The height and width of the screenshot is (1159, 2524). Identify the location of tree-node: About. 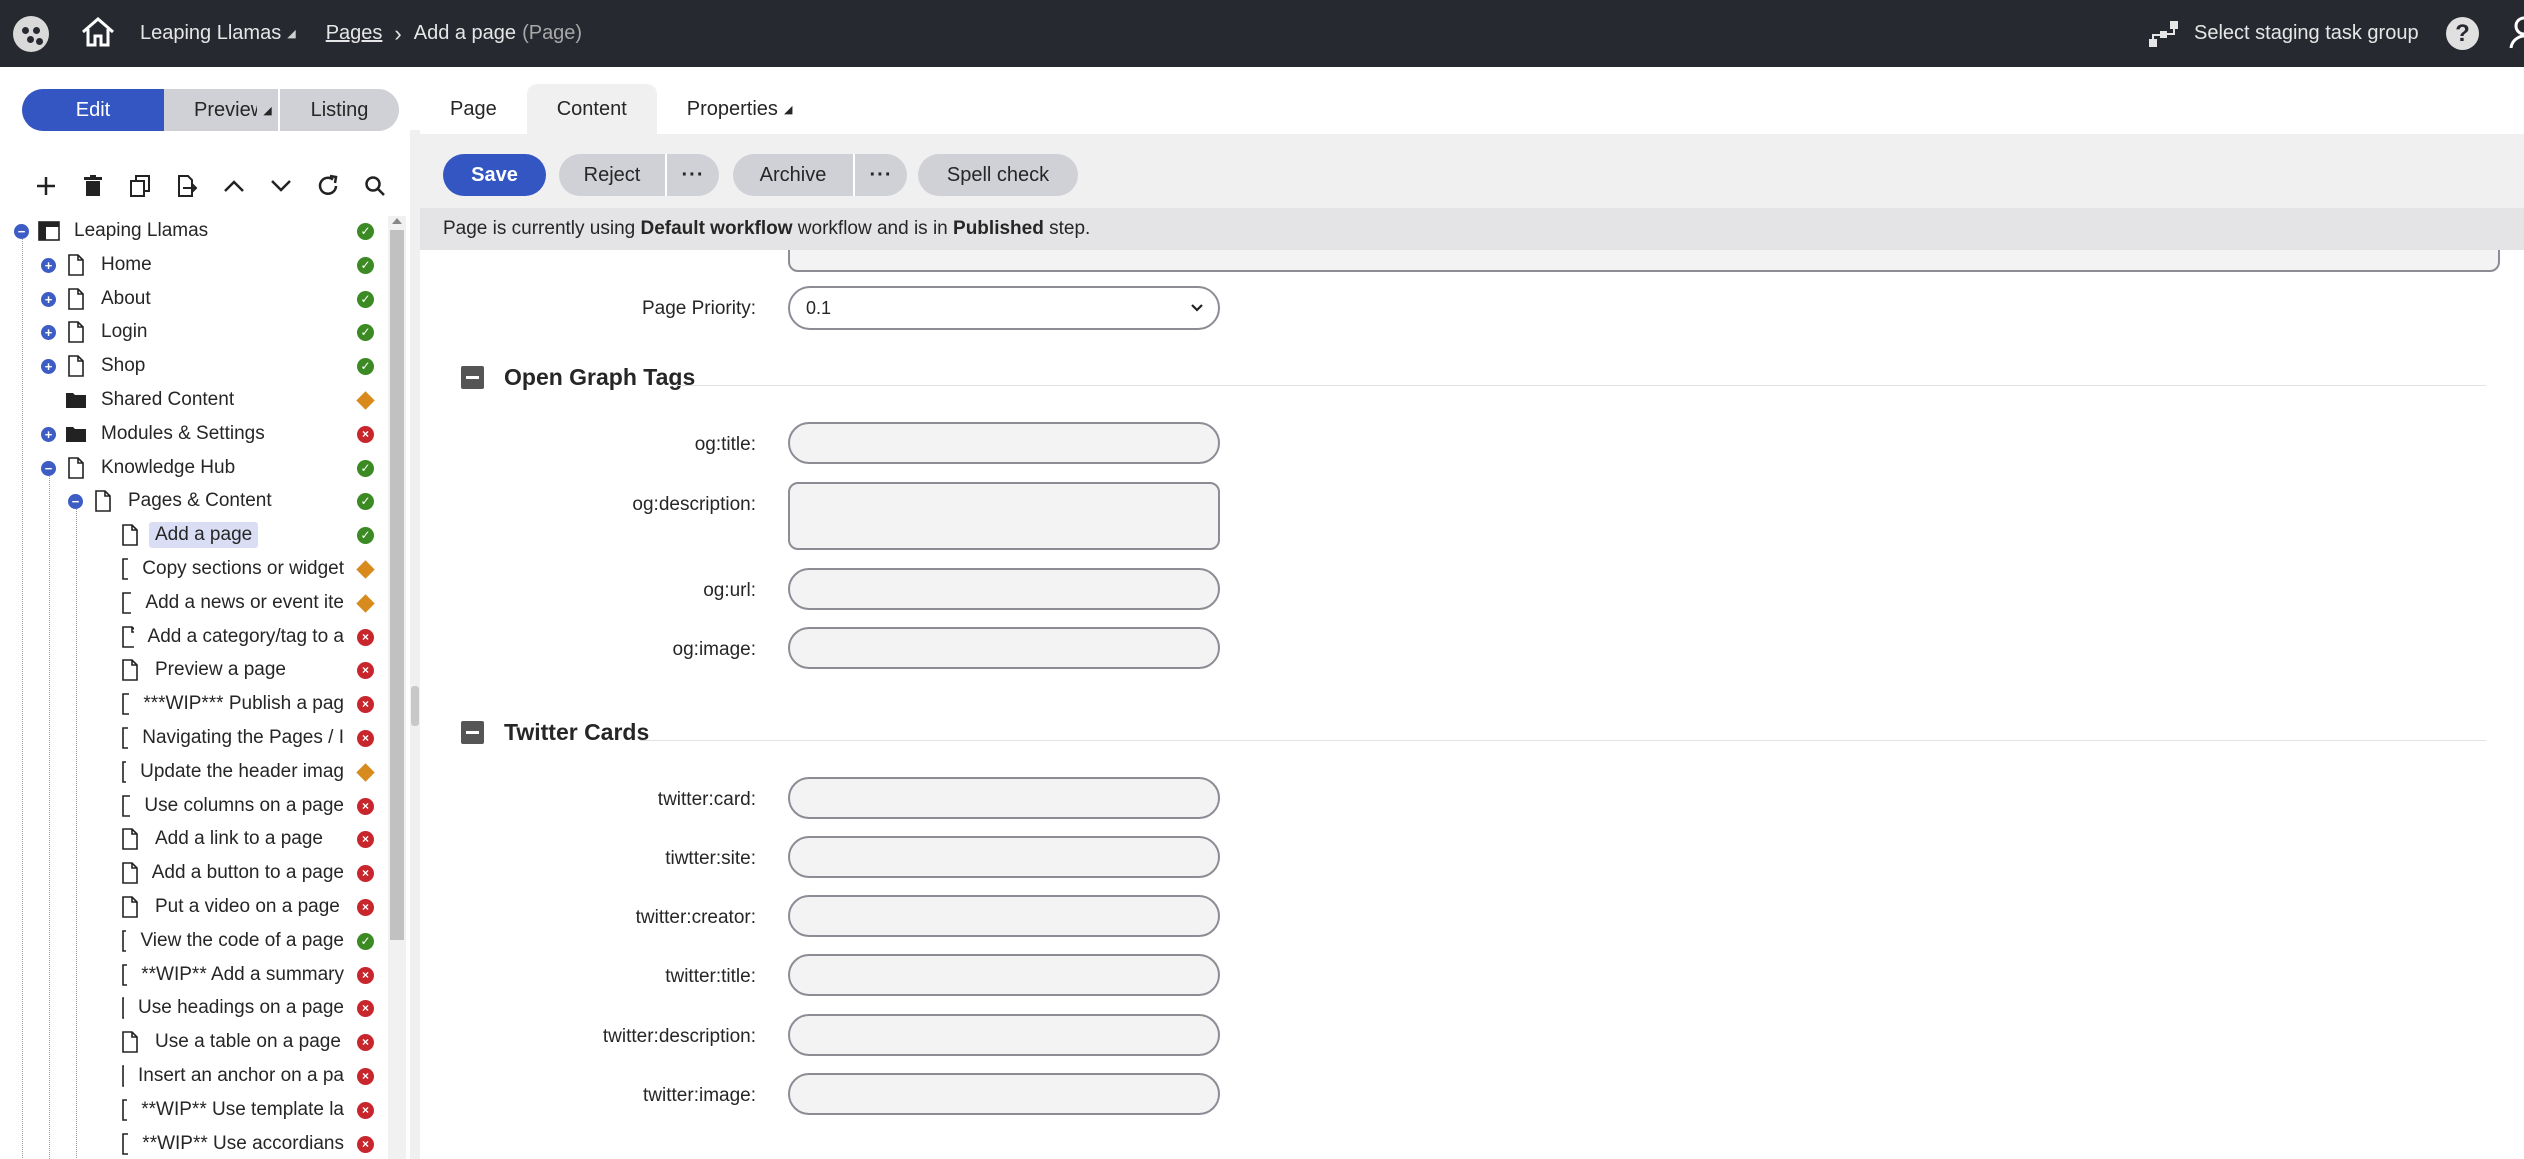
(111, 299).